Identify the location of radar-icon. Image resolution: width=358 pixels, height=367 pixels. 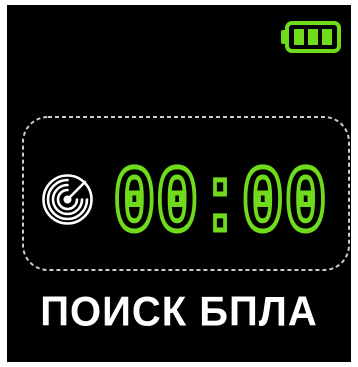
(67, 199).